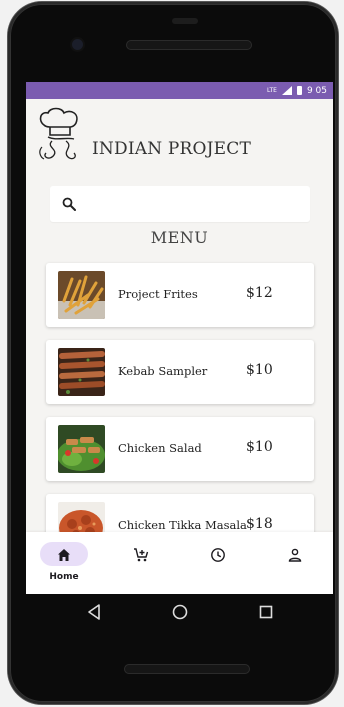 This screenshot has height=707, width=344. What do you see at coordinates (81, 372) in the screenshot?
I see `kebab-image` at bounding box center [81, 372].